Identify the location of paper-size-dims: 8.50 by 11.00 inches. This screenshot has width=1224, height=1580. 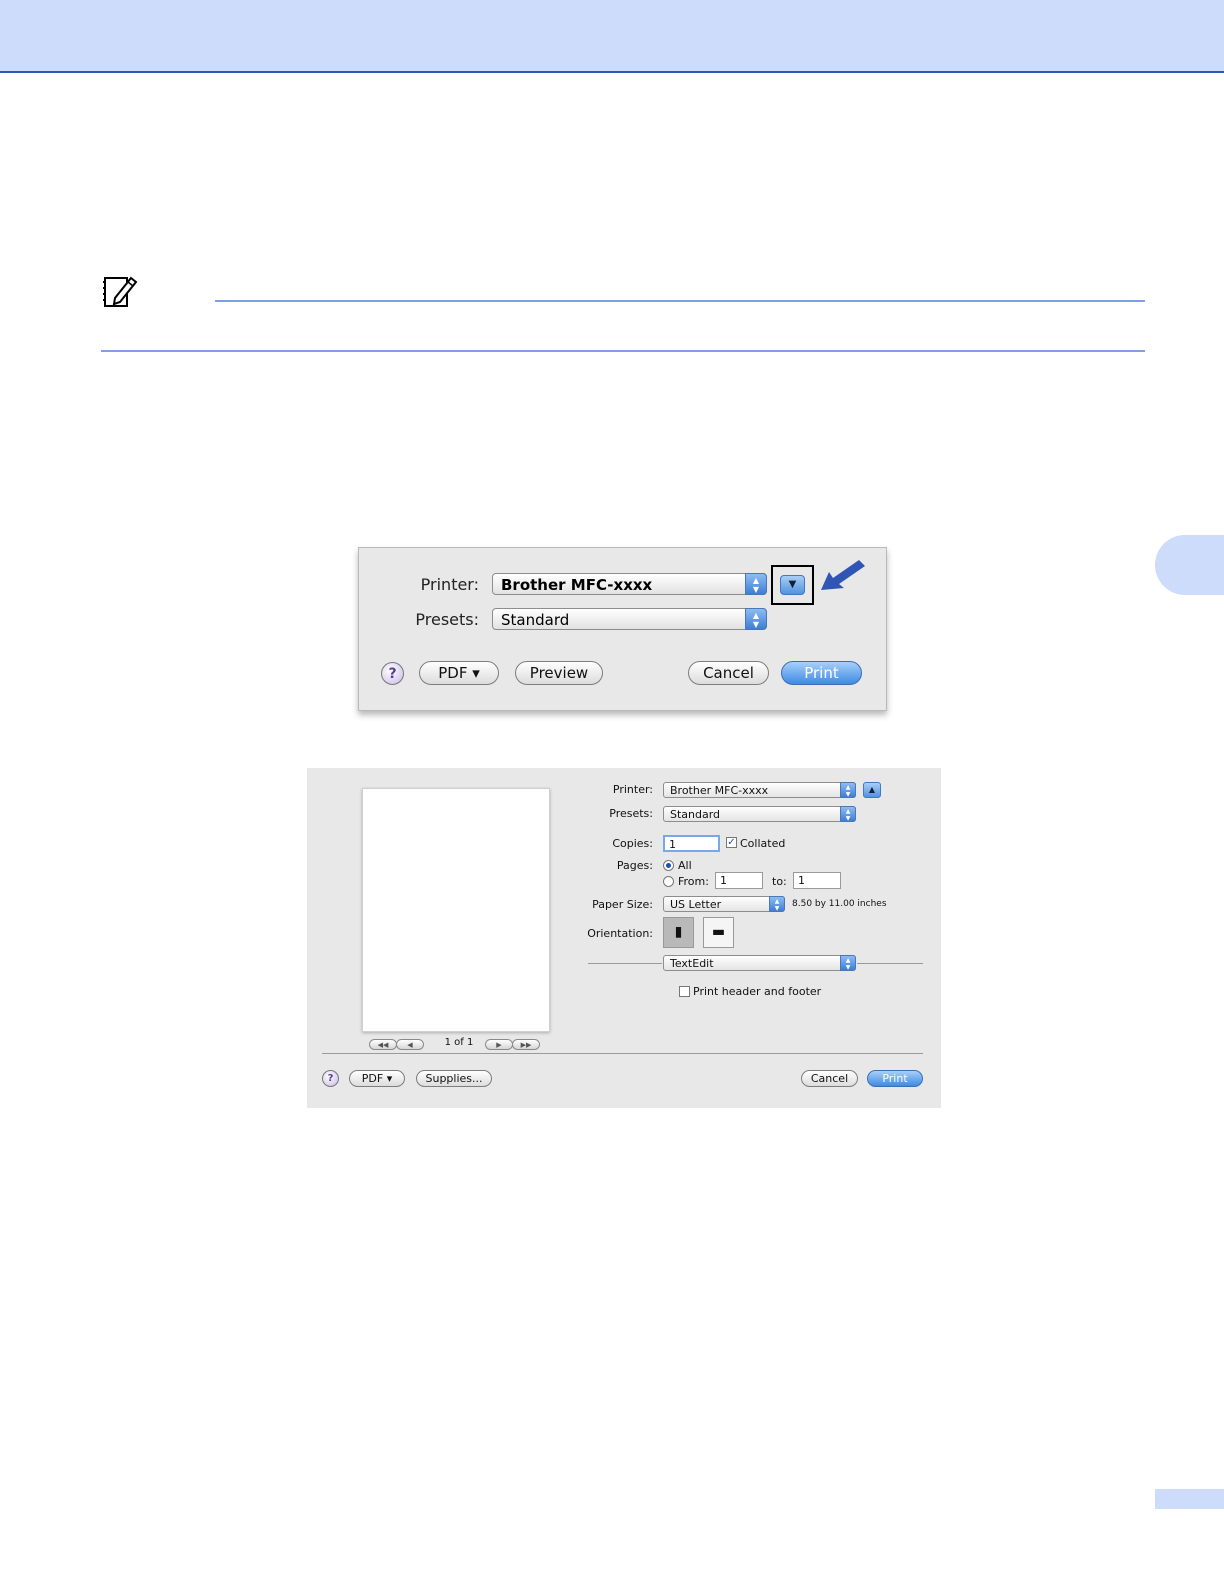
(839, 904).